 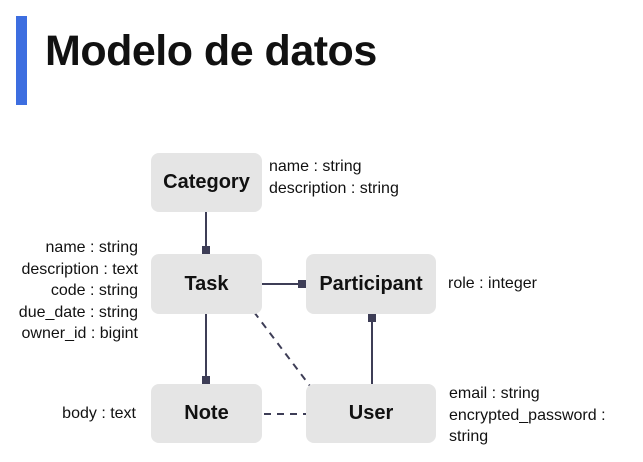 I want to click on attribute-line: role : integer, so click(x=492, y=283).